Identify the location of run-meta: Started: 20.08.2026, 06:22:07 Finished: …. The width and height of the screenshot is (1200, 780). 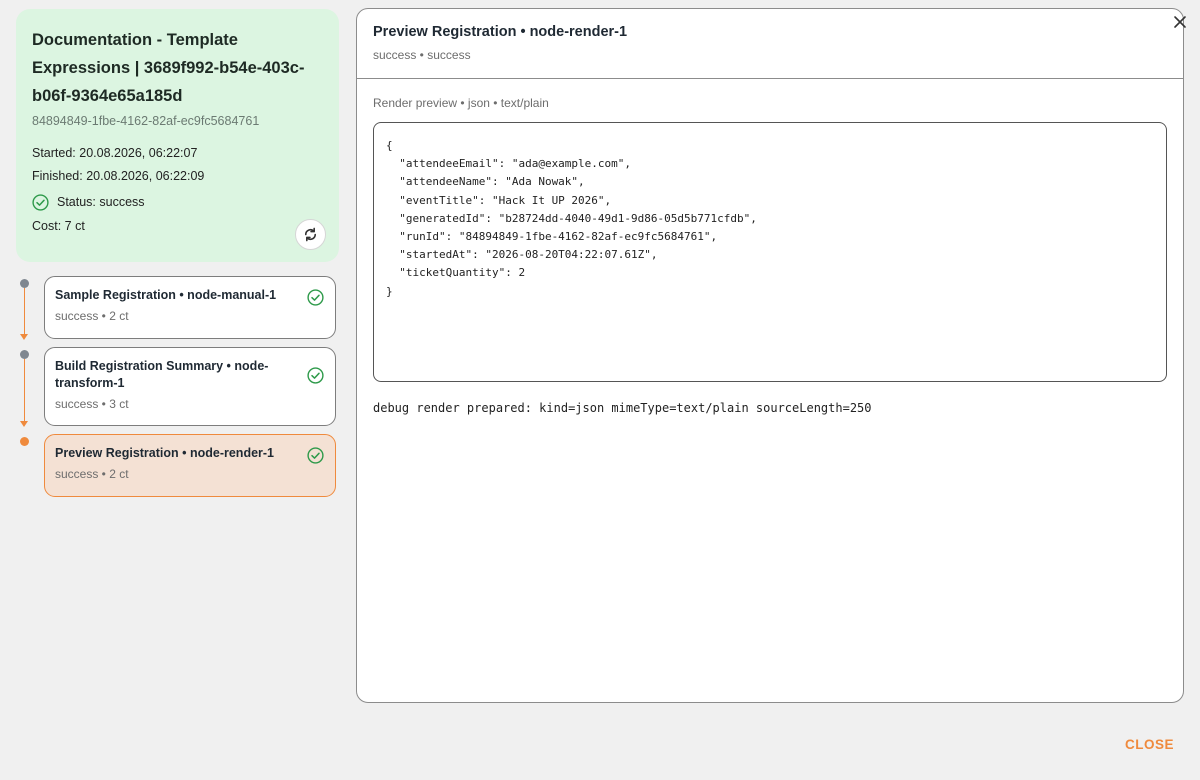
(177, 190).